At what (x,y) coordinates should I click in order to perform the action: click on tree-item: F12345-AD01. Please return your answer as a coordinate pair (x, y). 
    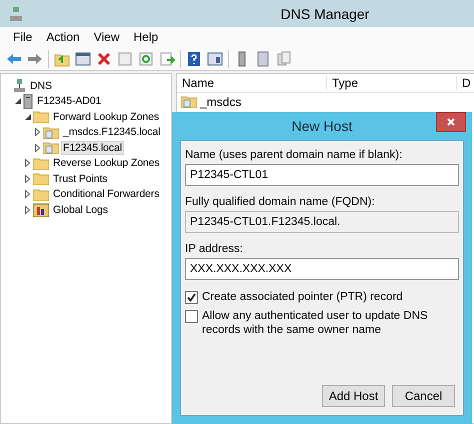
    Looking at the image, I should click on (69, 101).